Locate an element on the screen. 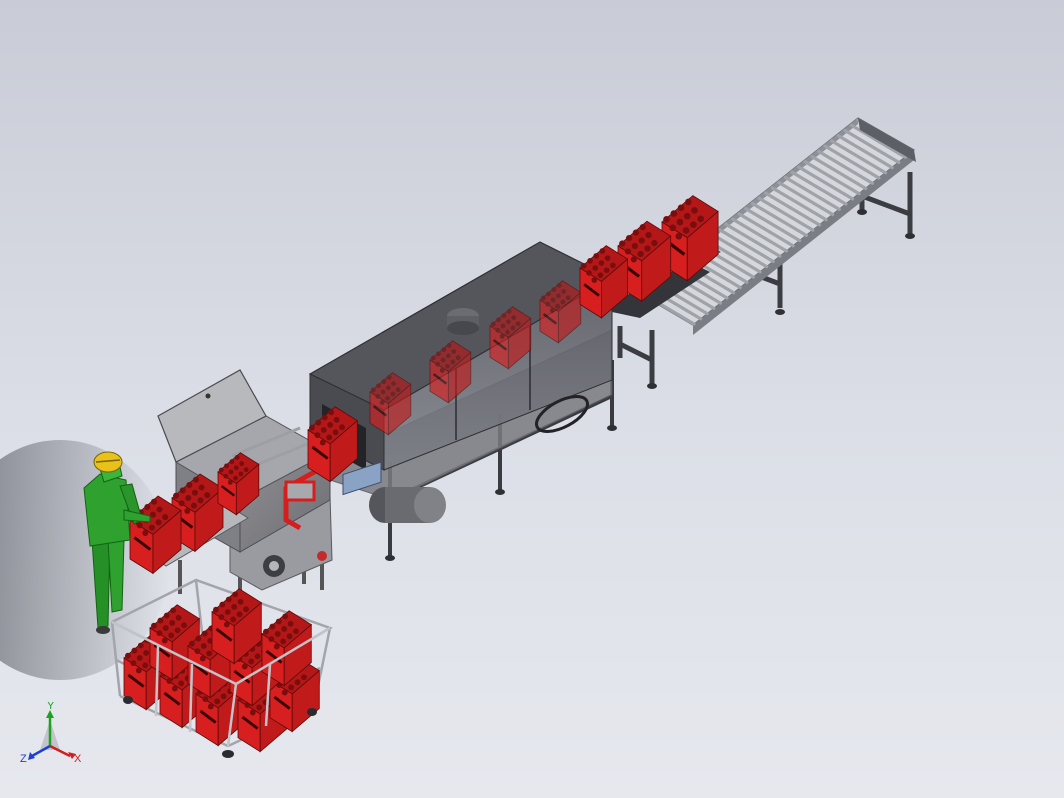 This screenshot has width=1064, height=798. x-axis-arrow is located at coordinates (60, 751).